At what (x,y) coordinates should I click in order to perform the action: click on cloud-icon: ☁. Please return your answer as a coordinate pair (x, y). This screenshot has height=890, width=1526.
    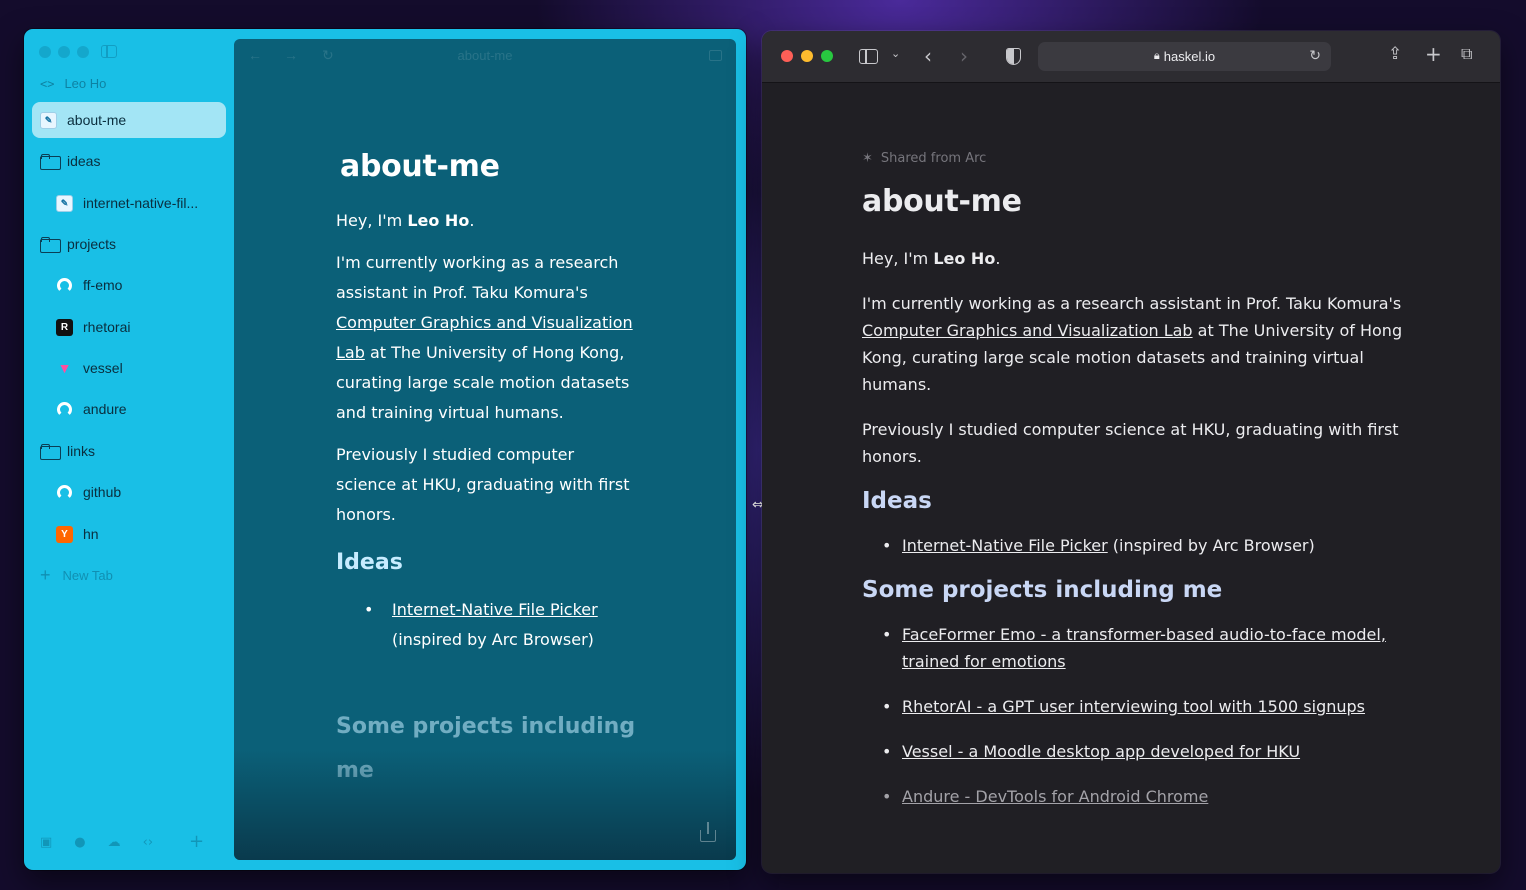
    Looking at the image, I should click on (114, 842).